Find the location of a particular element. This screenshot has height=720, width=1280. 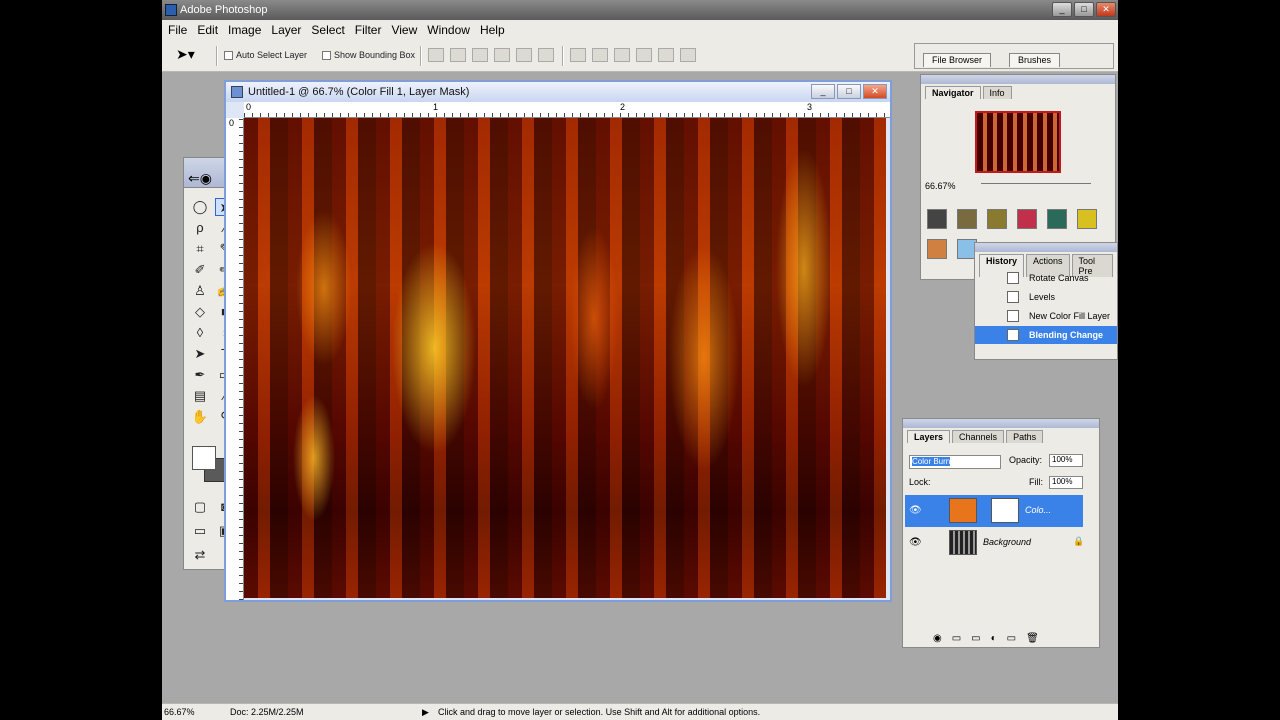

align-top-icon is located at coordinates (436, 55).